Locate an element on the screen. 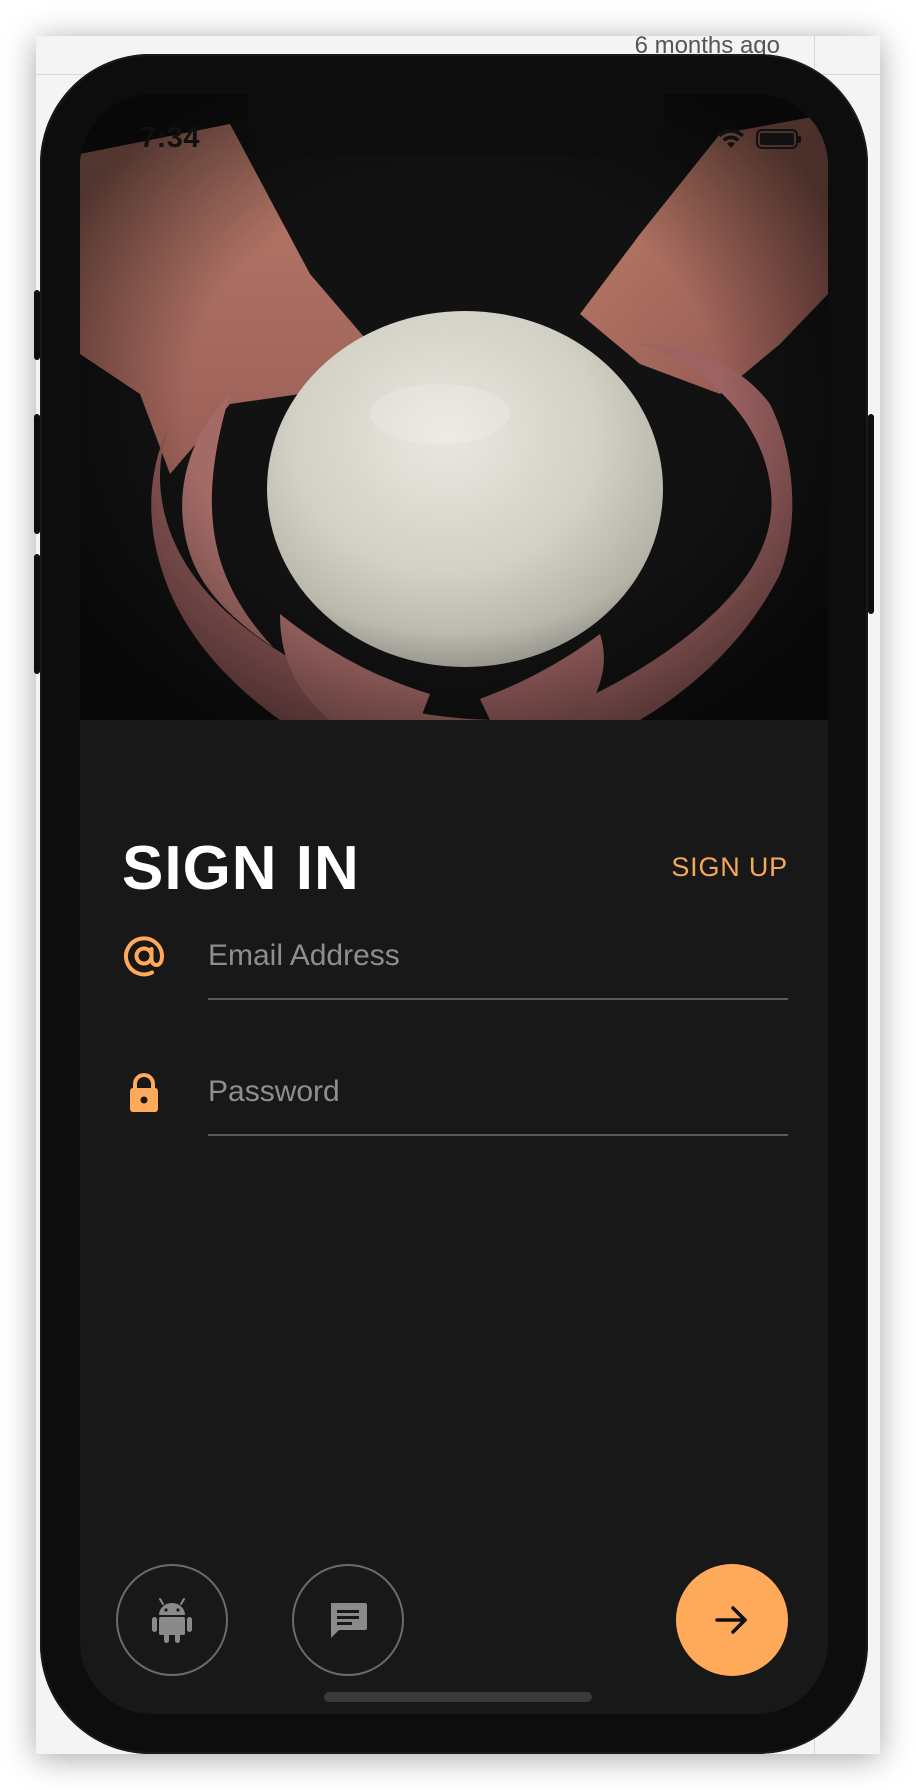  sign-up-link: SIGN UP is located at coordinates (729, 867).